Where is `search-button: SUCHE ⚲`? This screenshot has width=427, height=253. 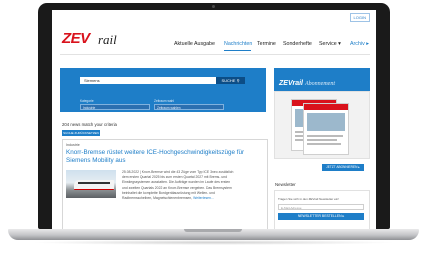
search-button: SUCHE ⚲ is located at coordinates (230, 80).